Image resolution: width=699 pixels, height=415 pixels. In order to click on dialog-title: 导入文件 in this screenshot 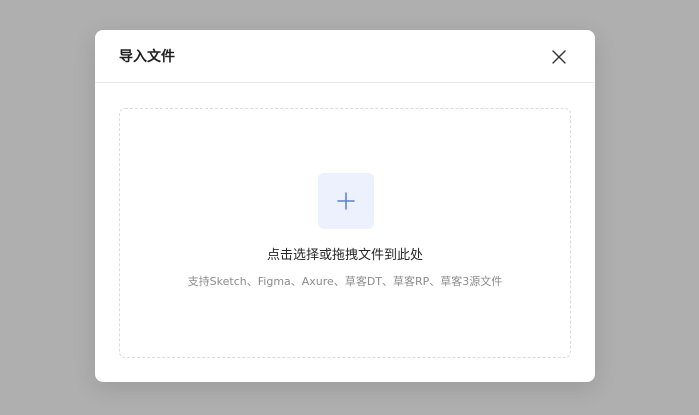, I will do `click(147, 57)`.